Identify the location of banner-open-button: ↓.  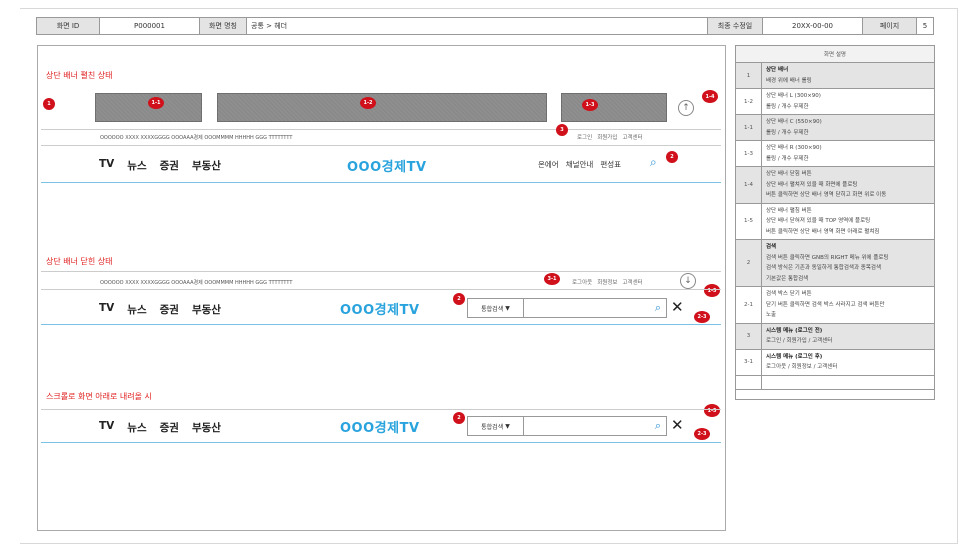
(688, 281).